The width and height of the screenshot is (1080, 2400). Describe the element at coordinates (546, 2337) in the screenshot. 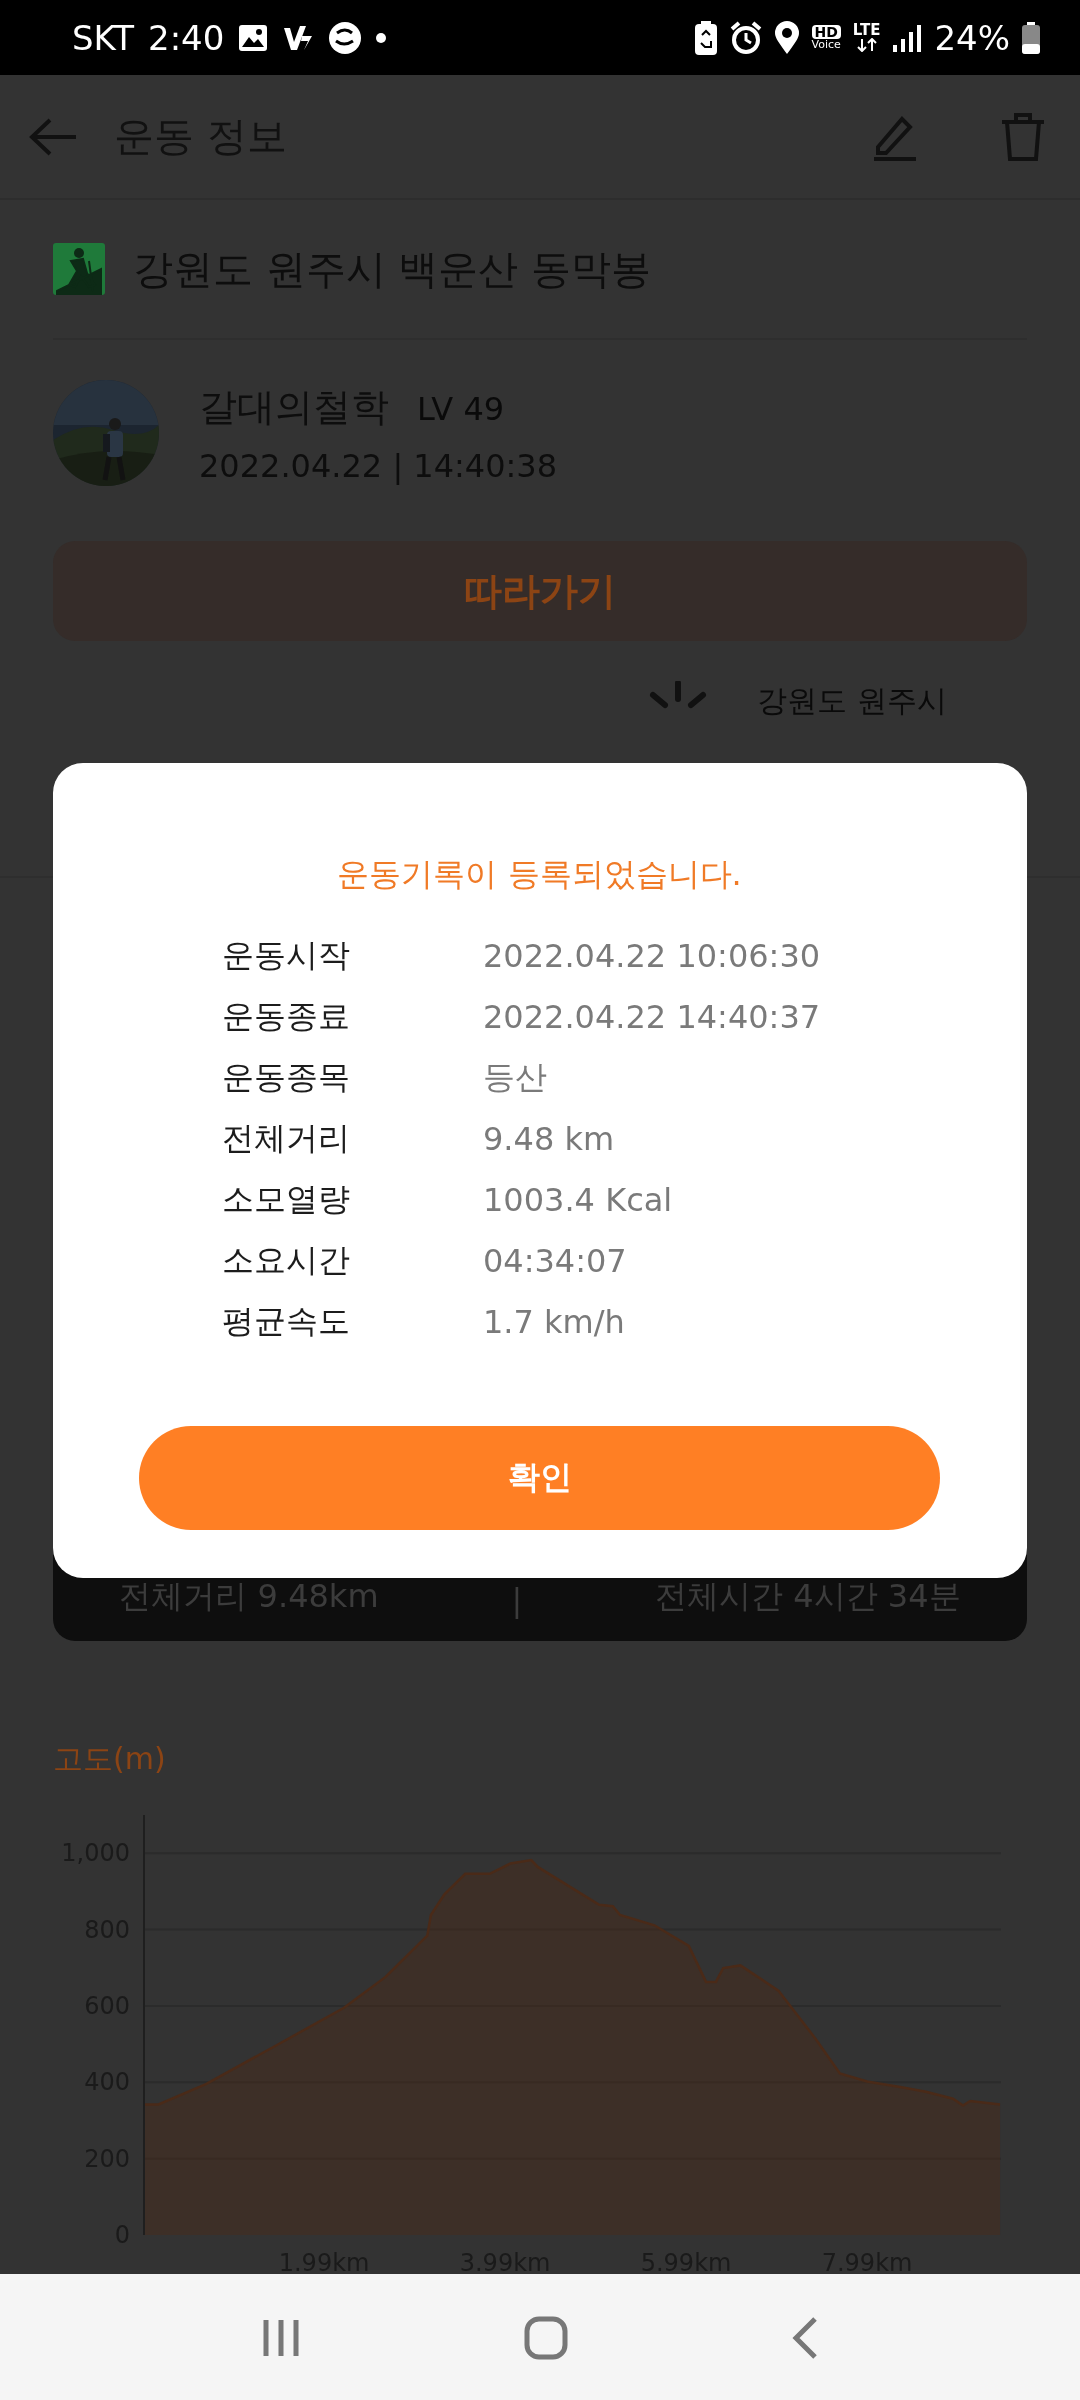

I see `home-icon` at that location.